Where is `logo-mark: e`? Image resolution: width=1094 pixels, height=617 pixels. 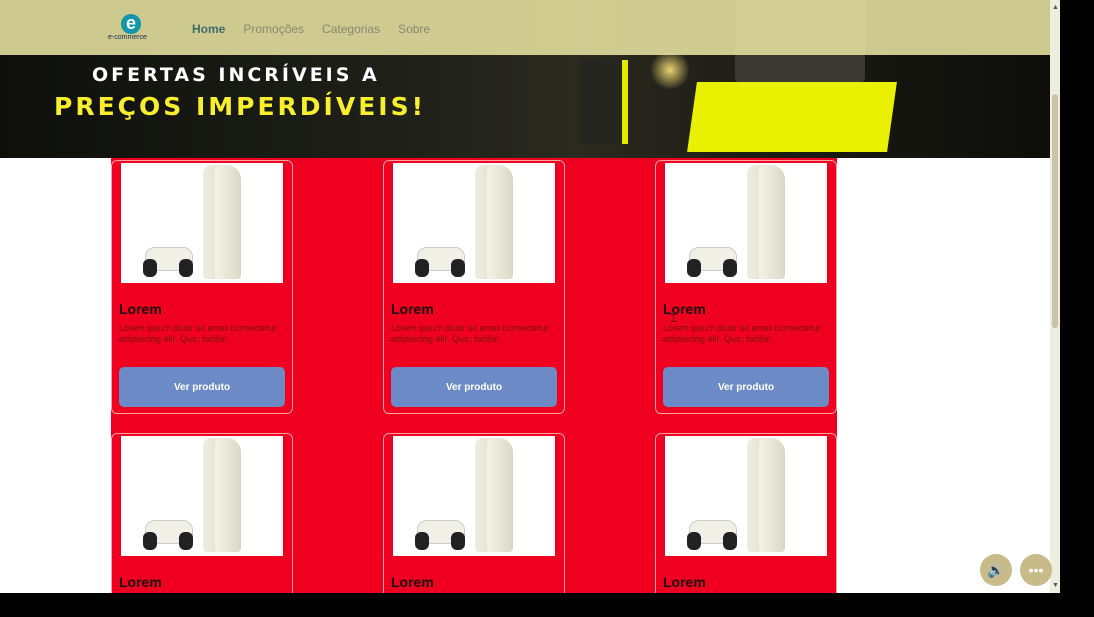
logo-mark: e is located at coordinates (131, 24).